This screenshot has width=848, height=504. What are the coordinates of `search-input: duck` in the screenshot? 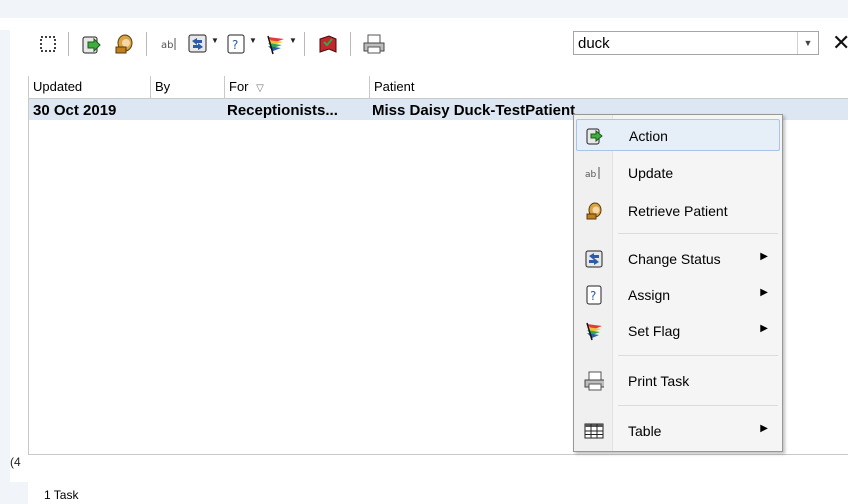 It's located at (594, 43).